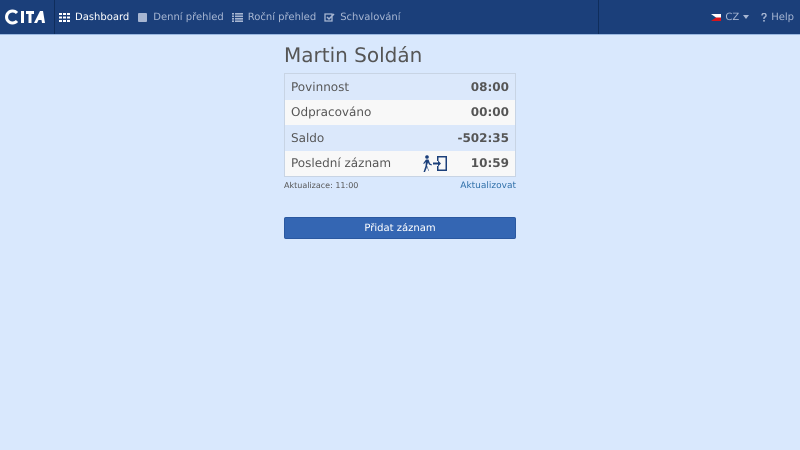  Describe the element at coordinates (489, 112) in the screenshot. I see `row-value: 00:00` at that location.